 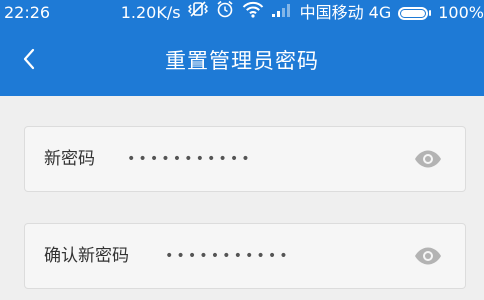 I want to click on carrier-name: 中国移动 4G, so click(x=345, y=12).